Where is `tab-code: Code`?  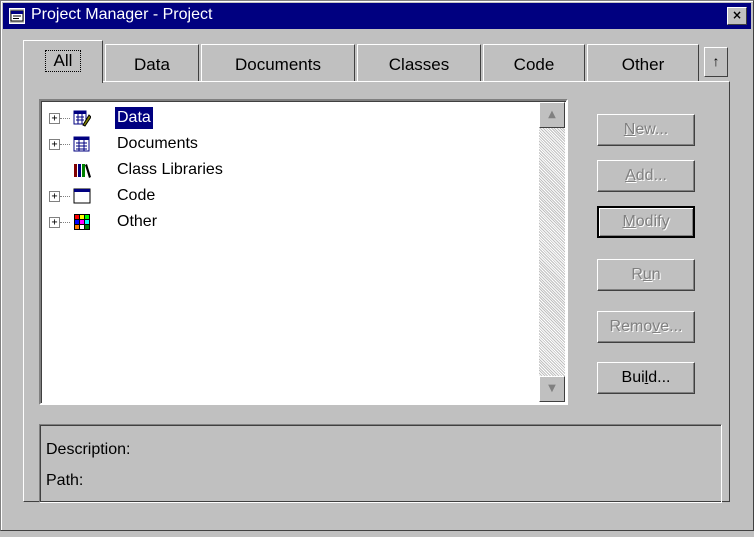 tab-code: Code is located at coordinates (534, 62).